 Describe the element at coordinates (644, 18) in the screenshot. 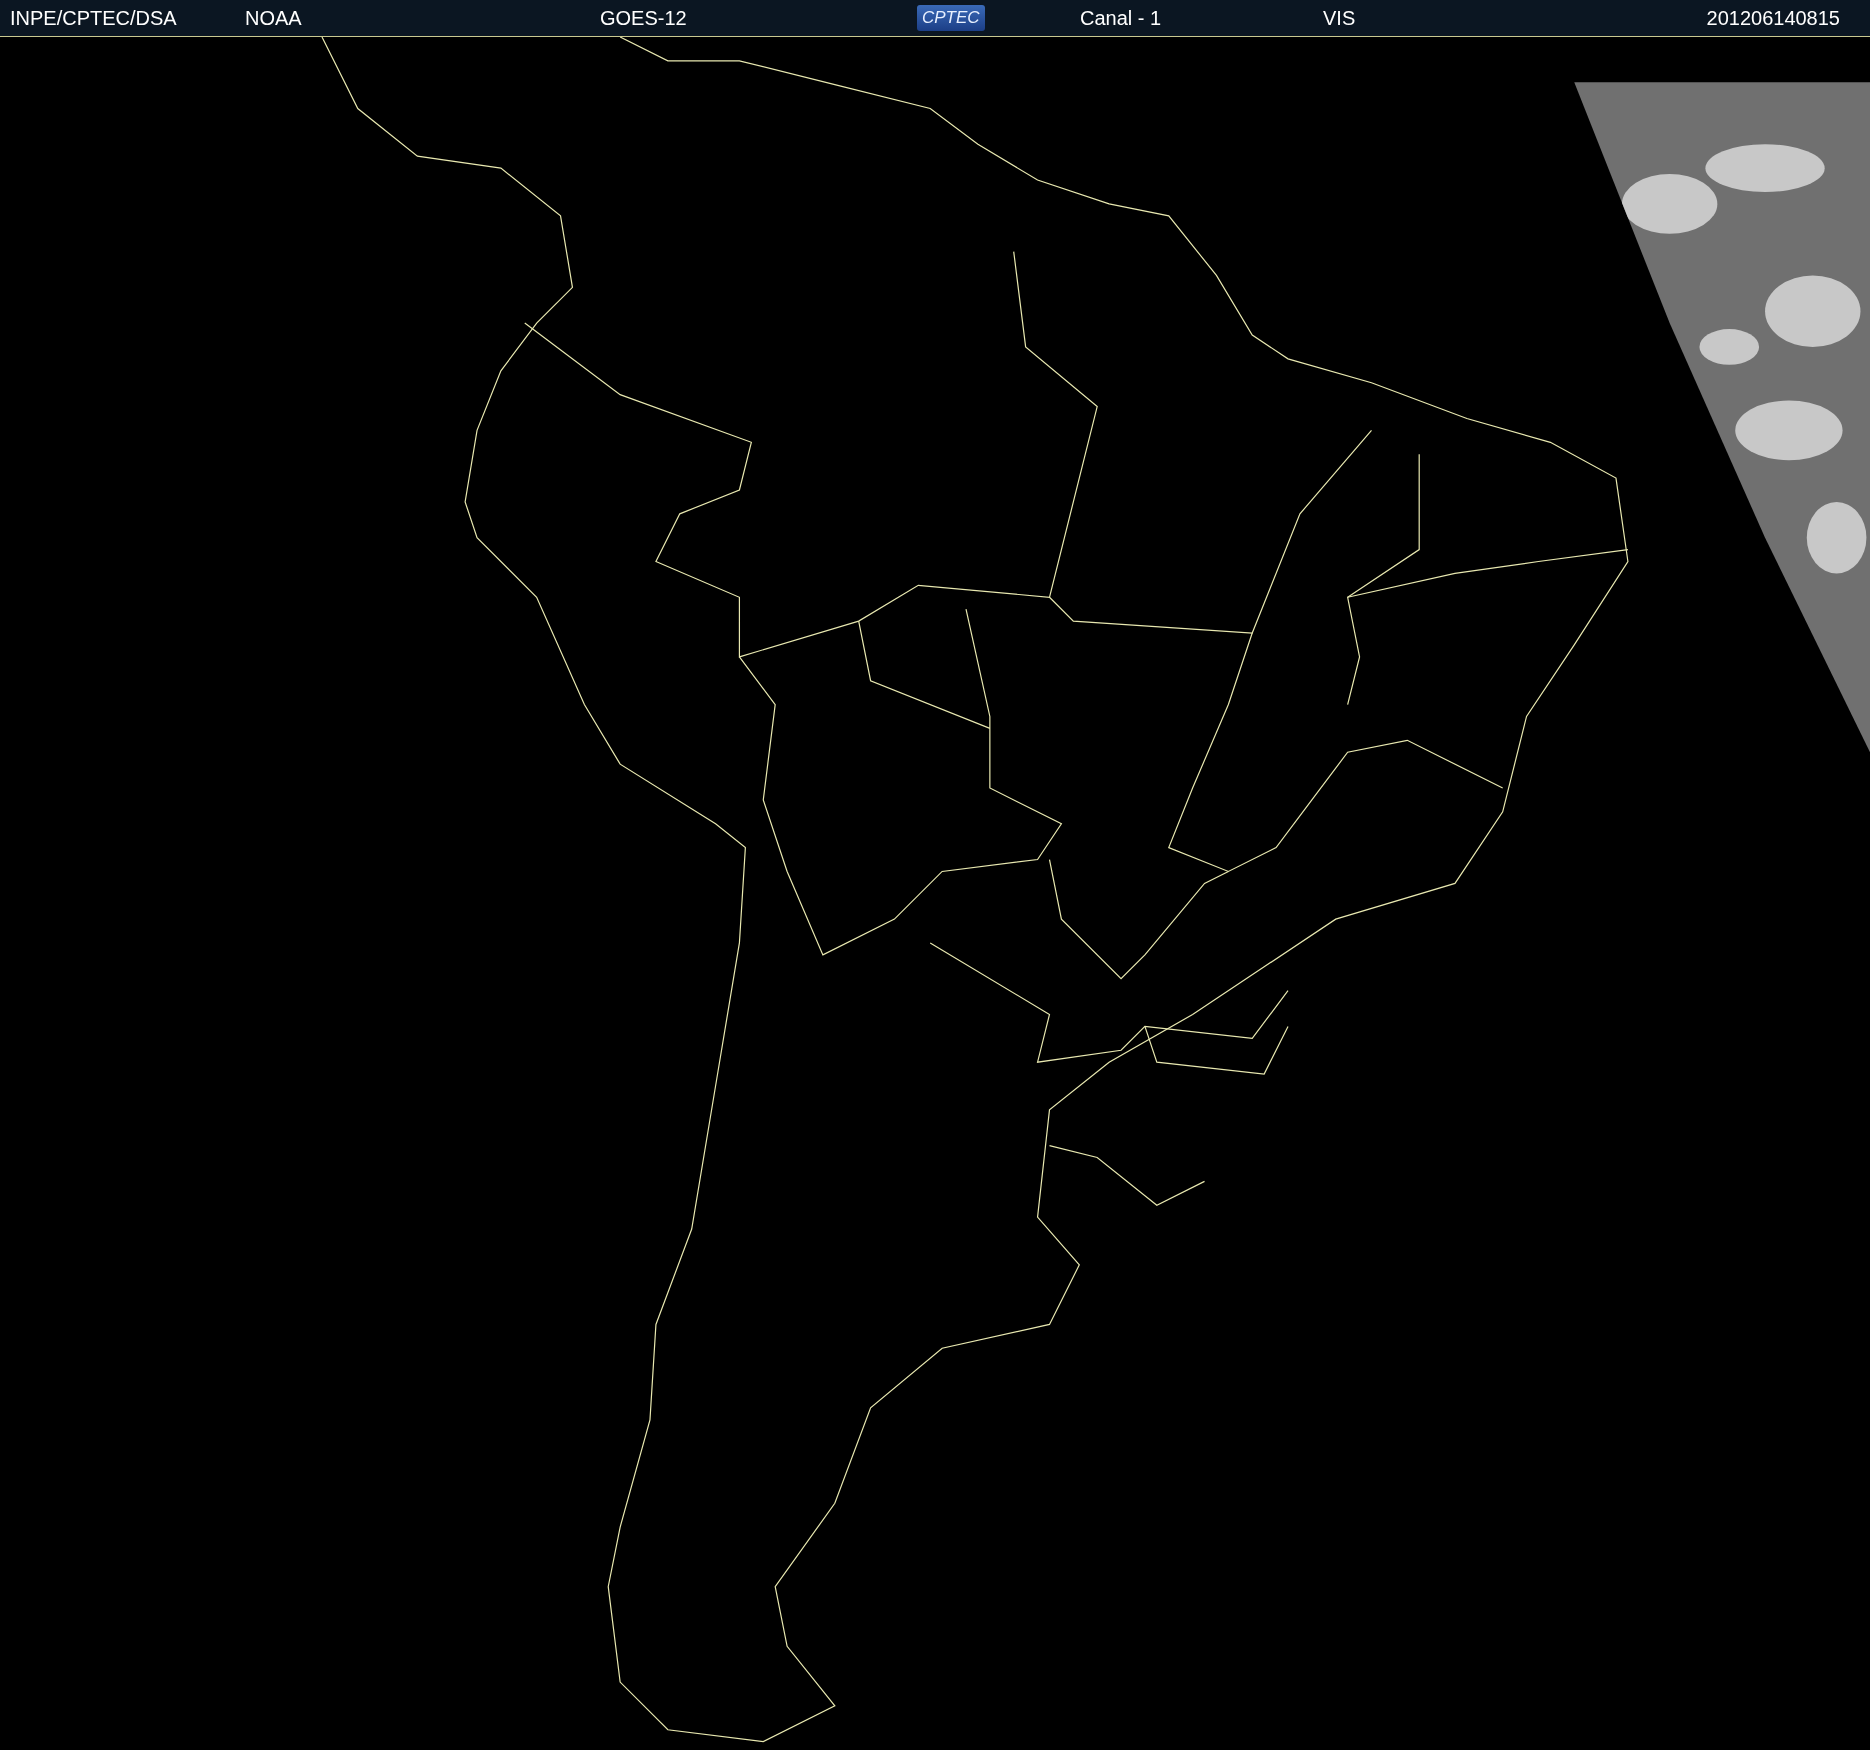

I see `satellite-label: GOES-12` at that location.